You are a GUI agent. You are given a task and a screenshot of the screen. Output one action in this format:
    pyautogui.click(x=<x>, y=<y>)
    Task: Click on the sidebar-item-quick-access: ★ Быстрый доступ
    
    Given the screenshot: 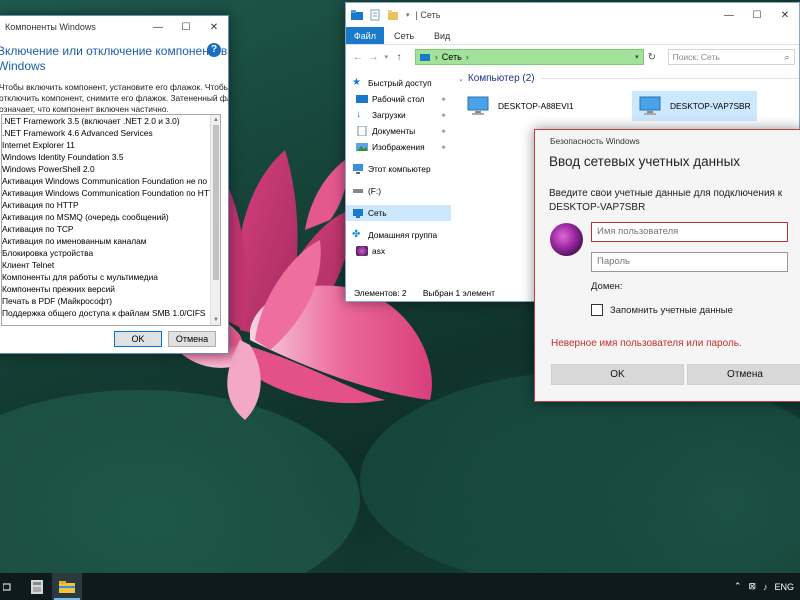 What is the action you would take?
    pyautogui.click(x=398, y=83)
    